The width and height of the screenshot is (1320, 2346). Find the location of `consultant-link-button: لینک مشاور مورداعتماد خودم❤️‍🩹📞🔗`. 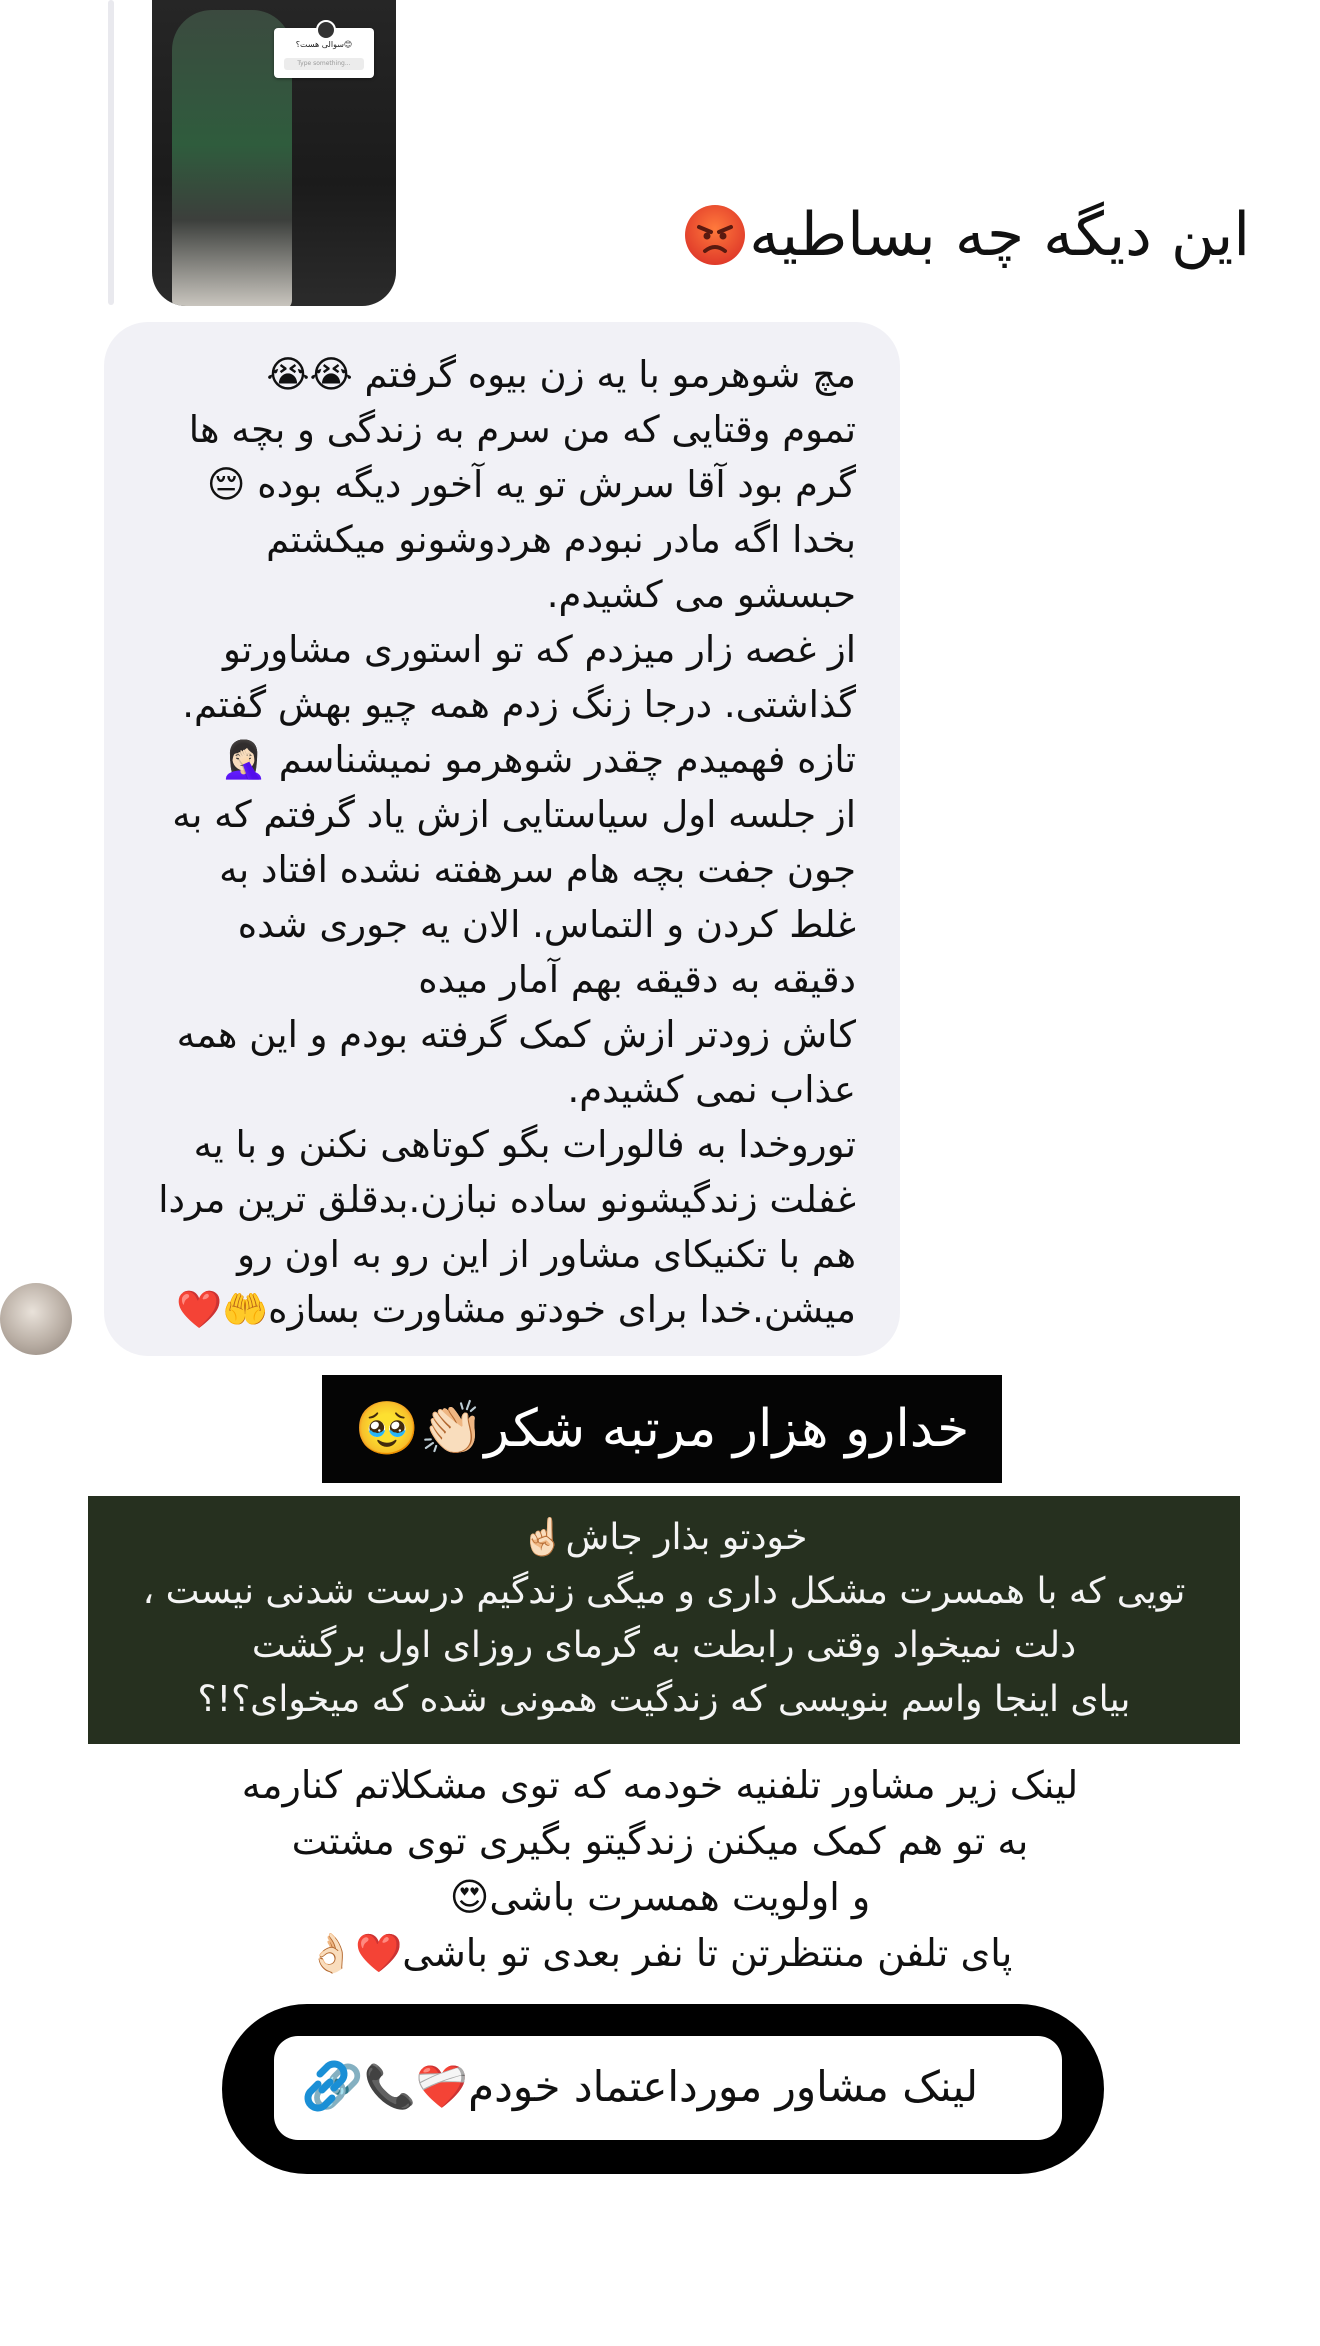

consultant-link-button: لینک مشاور مورداعتماد خودم❤️‍🩹📞🔗 is located at coordinates (668, 2088).